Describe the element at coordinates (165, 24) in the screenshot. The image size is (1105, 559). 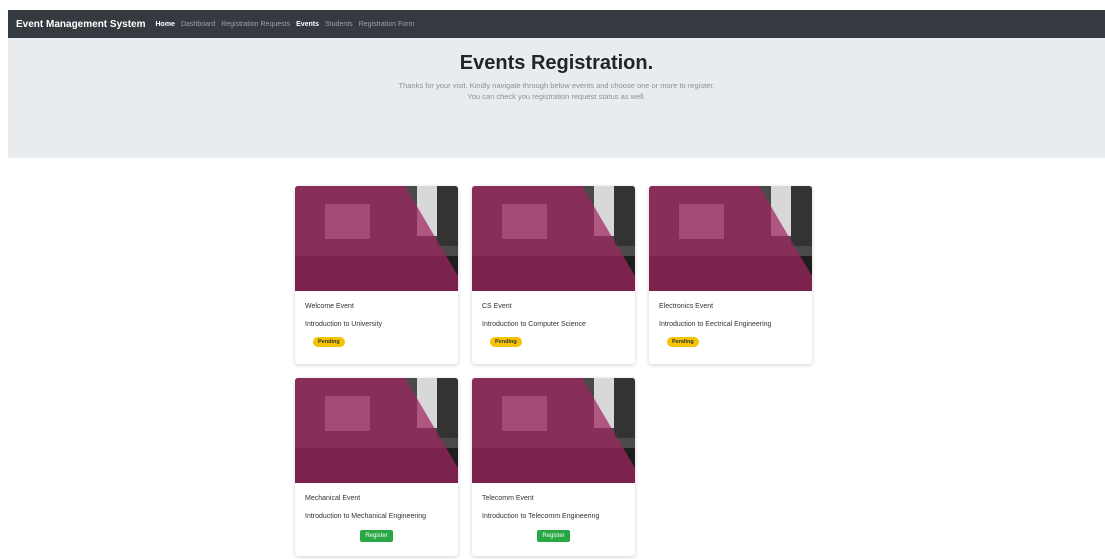
I see `nav-home: Home` at that location.